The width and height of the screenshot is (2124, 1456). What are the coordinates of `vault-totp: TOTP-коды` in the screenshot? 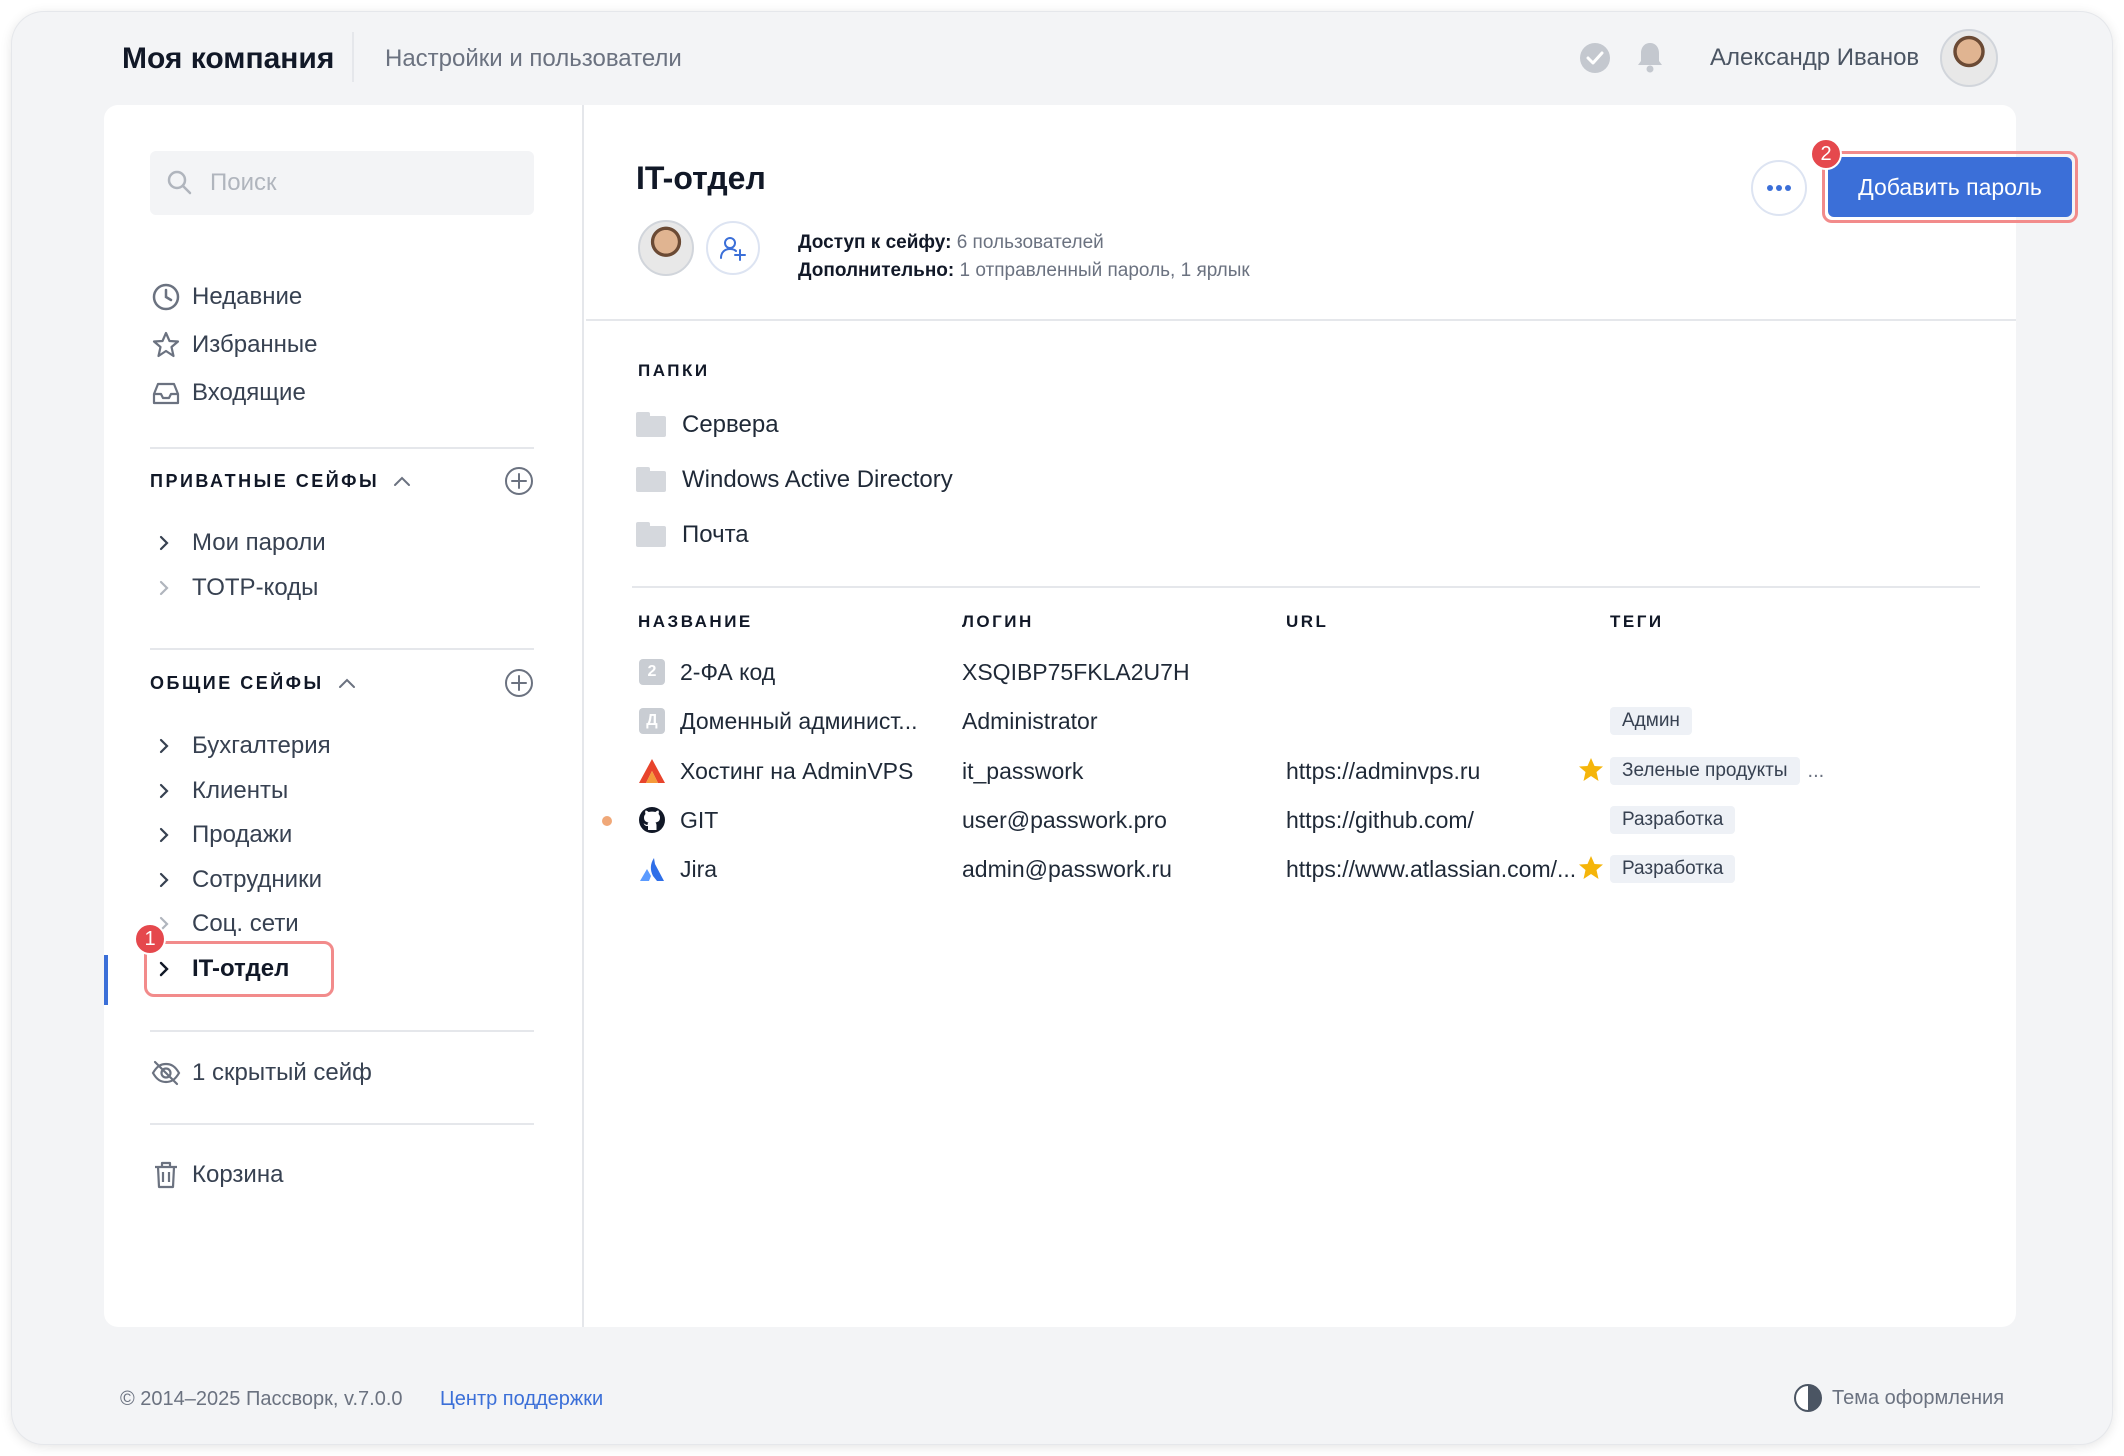 It's located at (235, 588).